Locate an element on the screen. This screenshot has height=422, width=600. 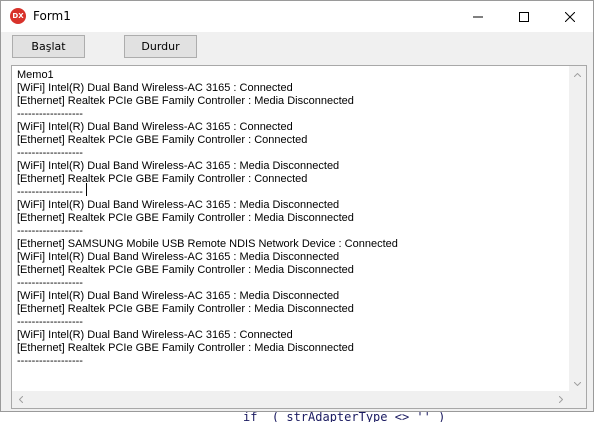
vertical-scrollbar is located at coordinates (577, 229).